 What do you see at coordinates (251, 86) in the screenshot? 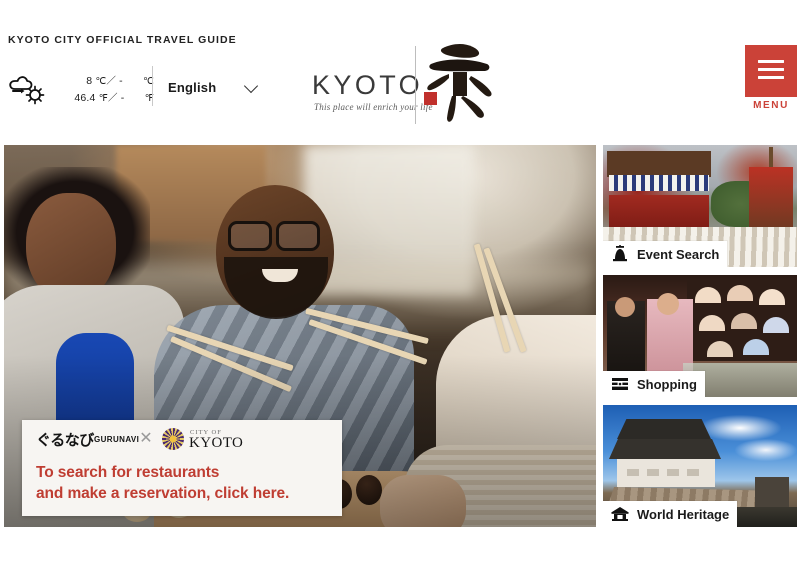
I see `chevron-down-icon` at bounding box center [251, 86].